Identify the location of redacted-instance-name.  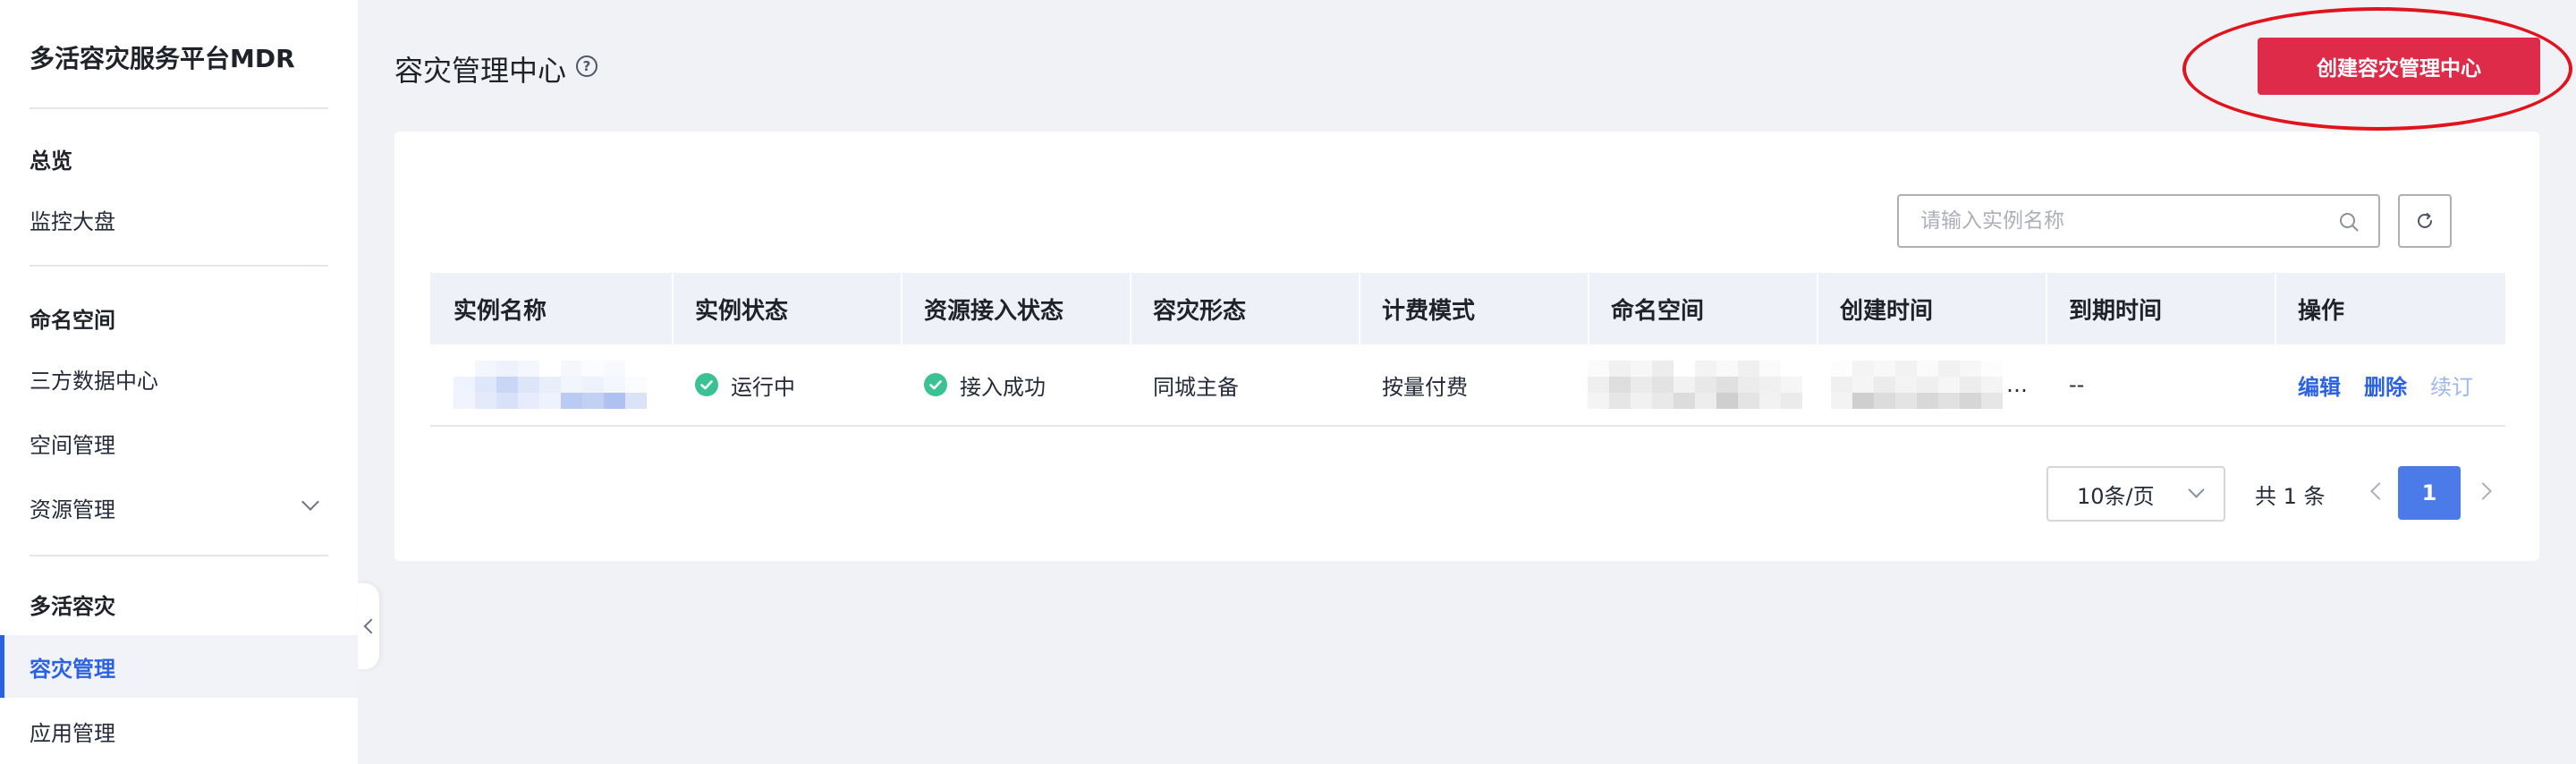
(550, 385).